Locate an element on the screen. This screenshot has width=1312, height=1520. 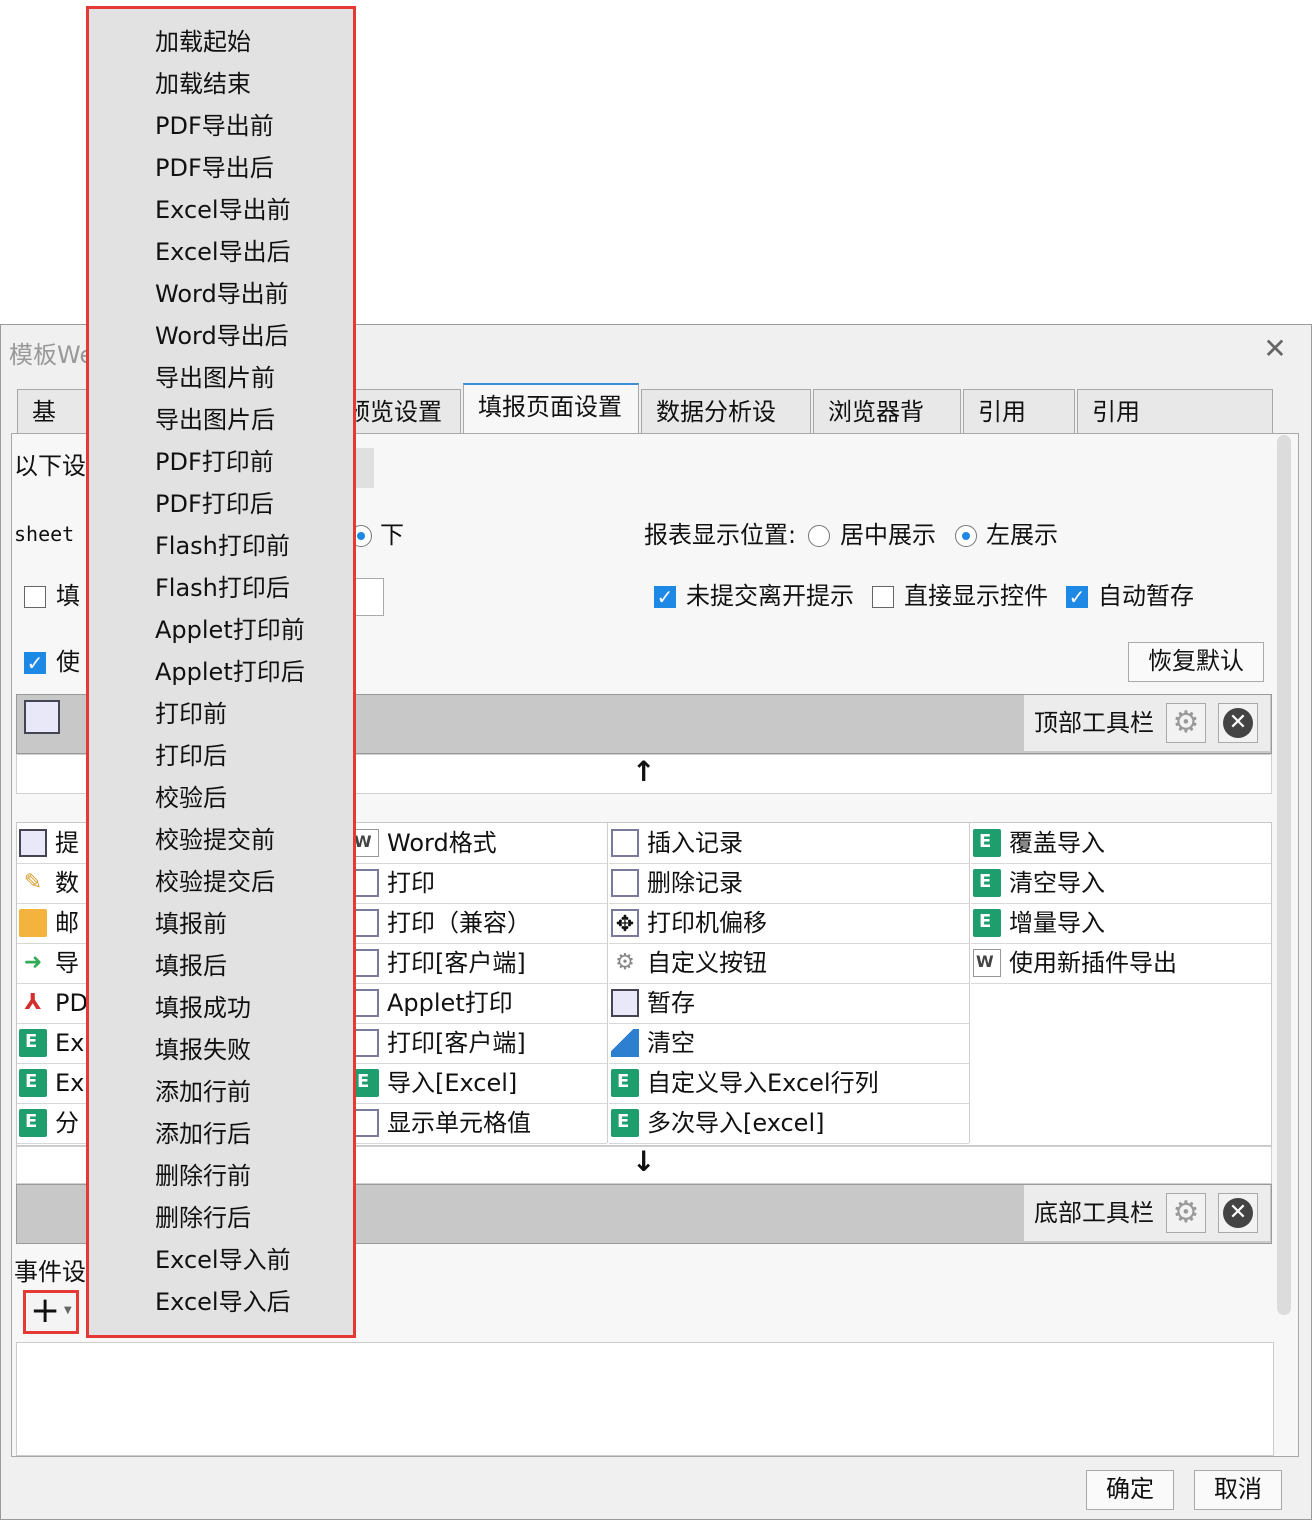
center-display-radio is located at coordinates (819, 536).